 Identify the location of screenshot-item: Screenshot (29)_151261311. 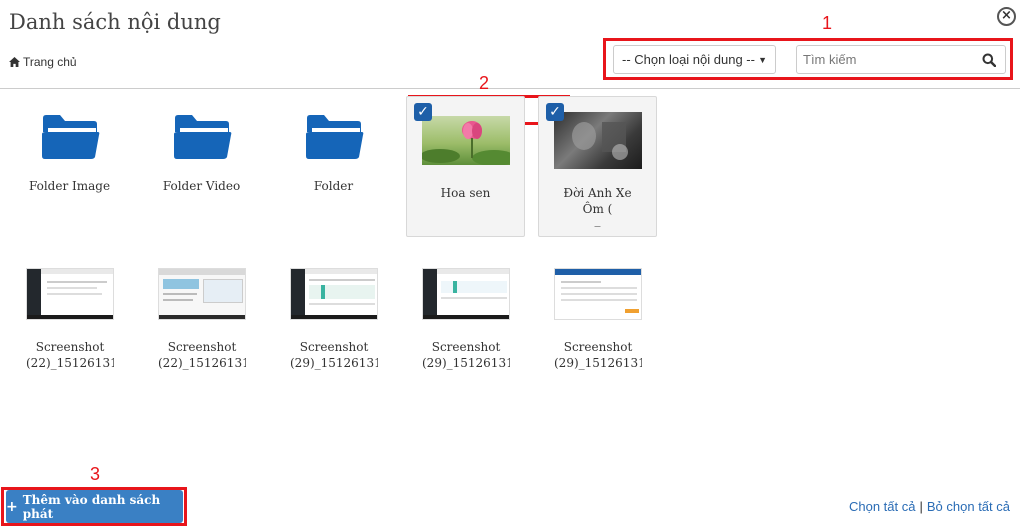
(465, 319).